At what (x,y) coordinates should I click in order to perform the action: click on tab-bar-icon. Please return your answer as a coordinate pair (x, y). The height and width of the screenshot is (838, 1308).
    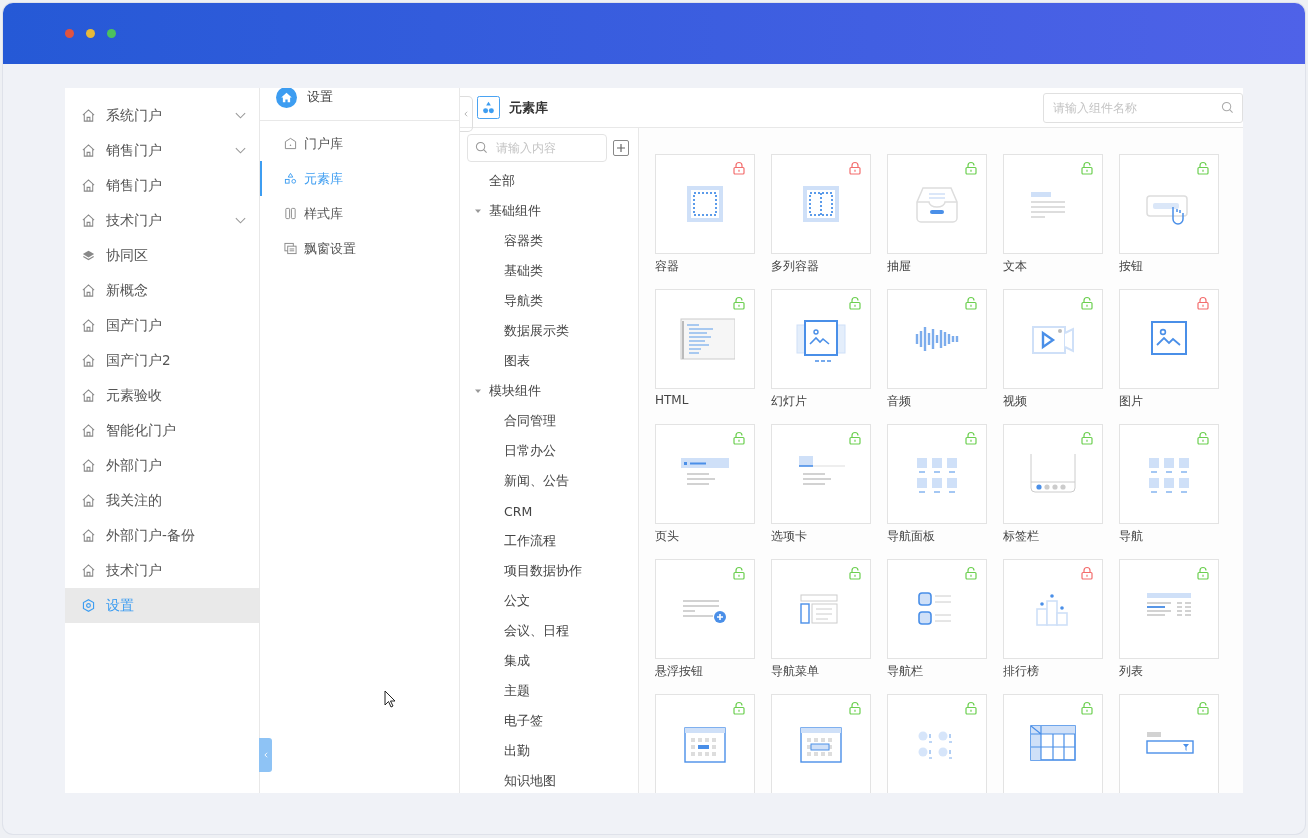
    Looking at the image, I should click on (1053, 473).